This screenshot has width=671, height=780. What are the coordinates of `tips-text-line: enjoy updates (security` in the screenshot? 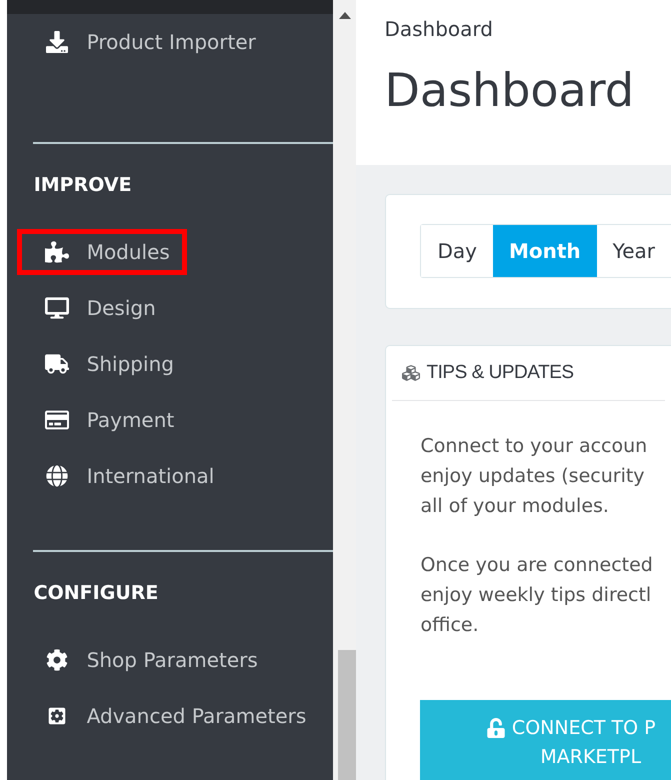 It's located at (533, 476).